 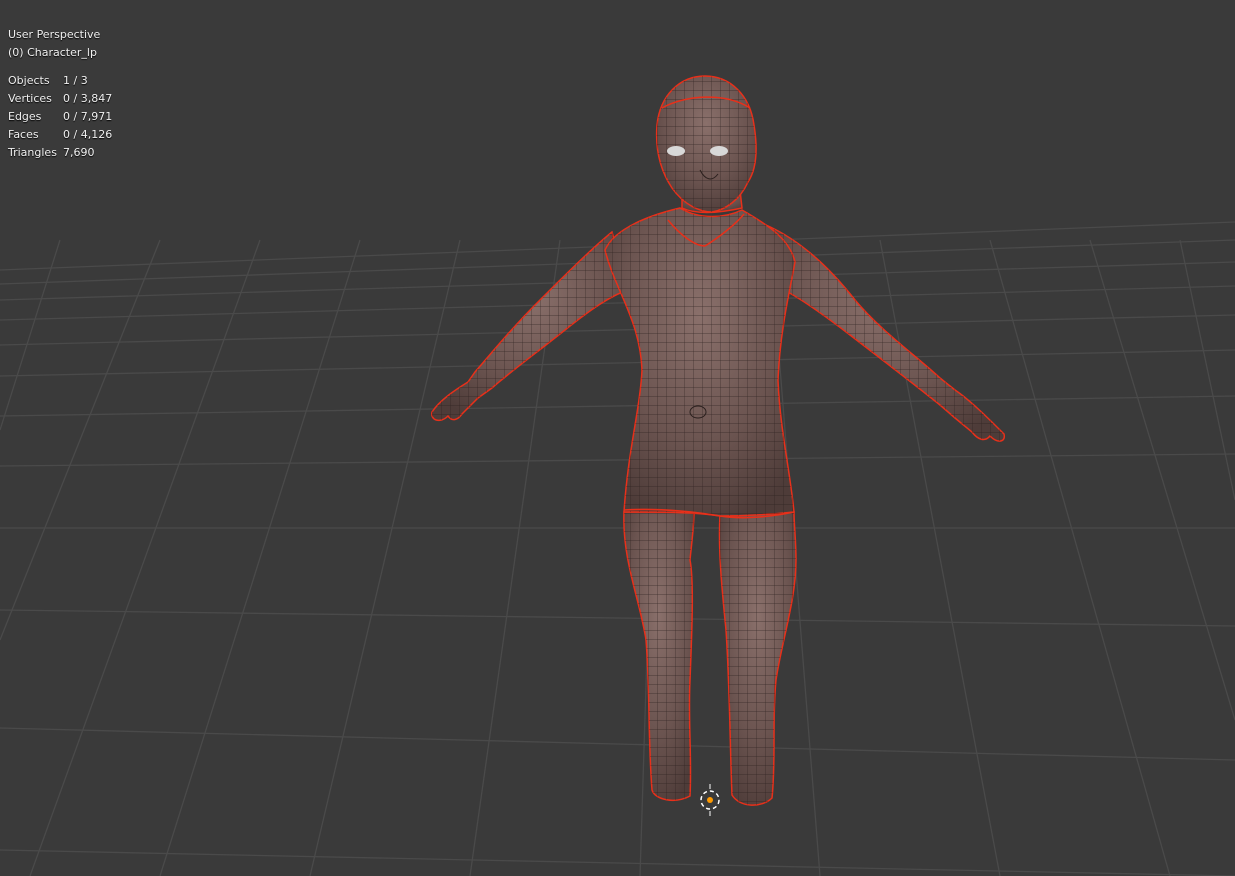 What do you see at coordinates (676, 151) in the screenshot?
I see `left-eye` at bounding box center [676, 151].